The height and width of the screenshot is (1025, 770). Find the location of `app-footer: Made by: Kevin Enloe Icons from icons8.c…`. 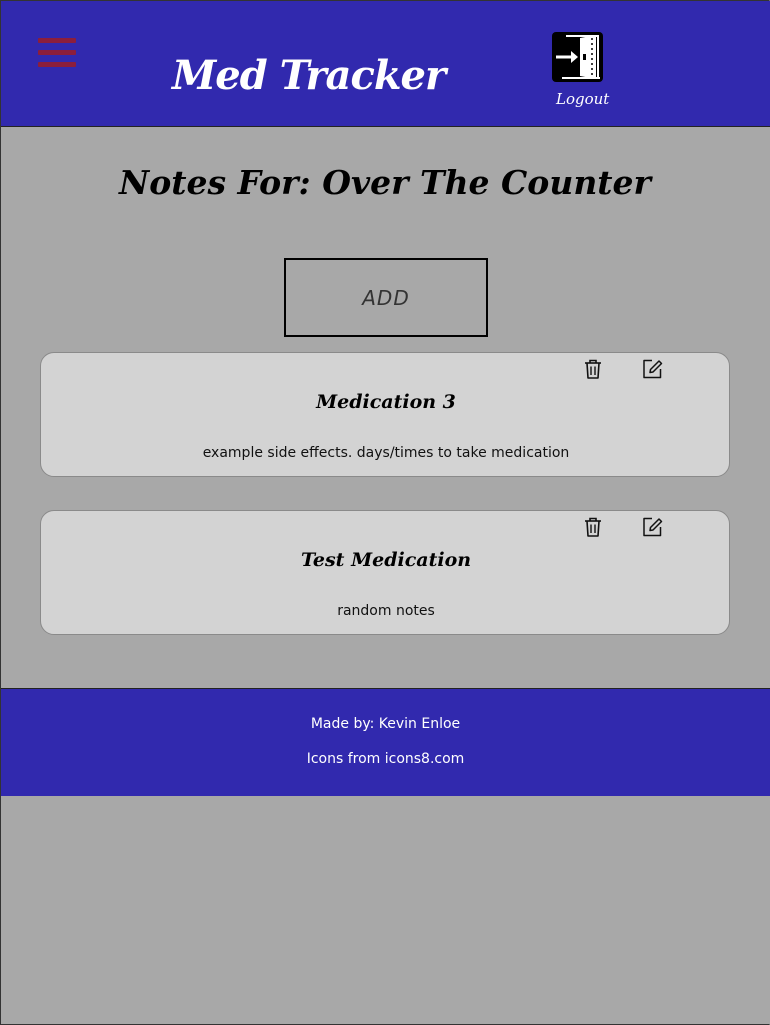

app-footer: Made by: Kevin Enloe Icons from icons8.c… is located at coordinates (385, 742).